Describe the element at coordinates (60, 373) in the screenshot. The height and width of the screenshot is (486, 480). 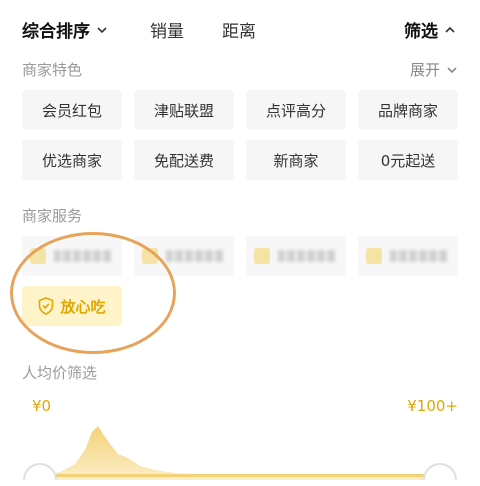
I see `price-section-title: 人均价筛选` at that location.